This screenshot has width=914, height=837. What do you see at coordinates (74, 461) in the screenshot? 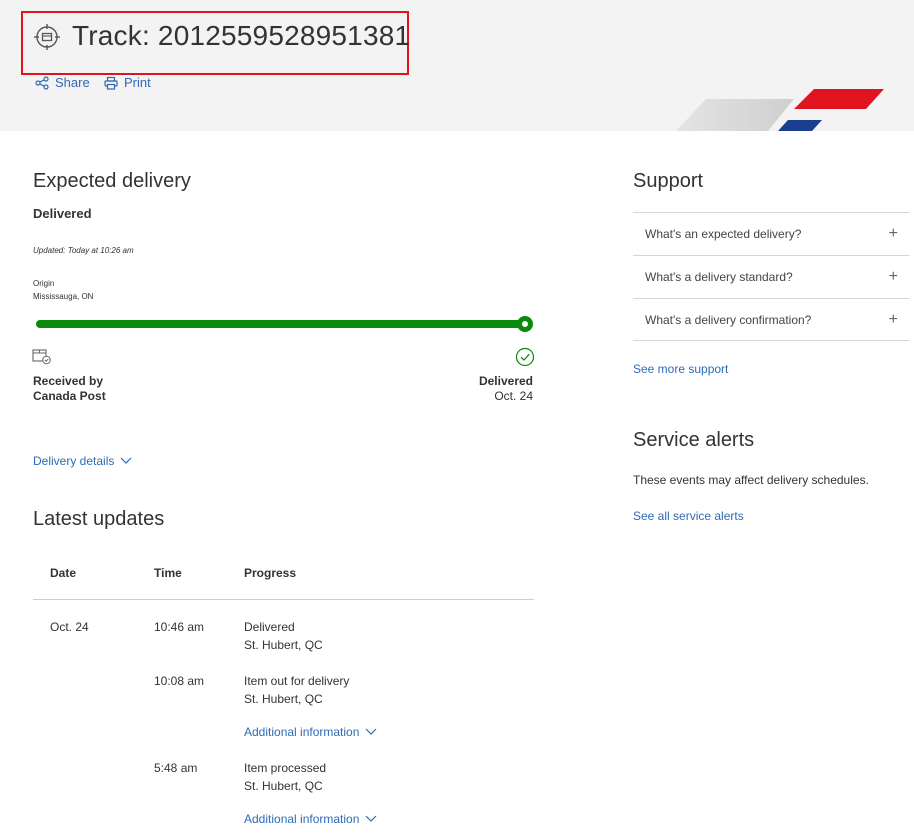
I see `delivery-details-label: Delivery details` at bounding box center [74, 461].